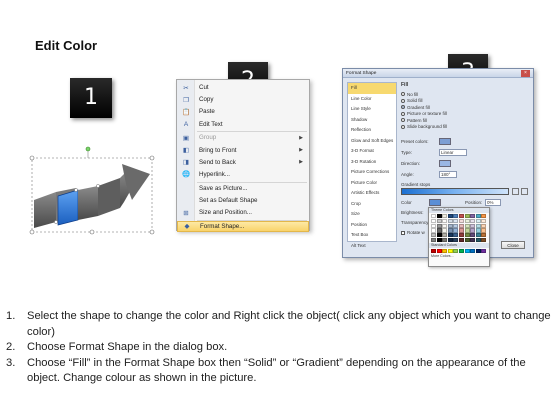 The height and width of the screenshot is (420, 560). What do you see at coordinates (243, 87) in the screenshot?
I see `context-menu-item: ✂ Cut` at bounding box center [243, 87].